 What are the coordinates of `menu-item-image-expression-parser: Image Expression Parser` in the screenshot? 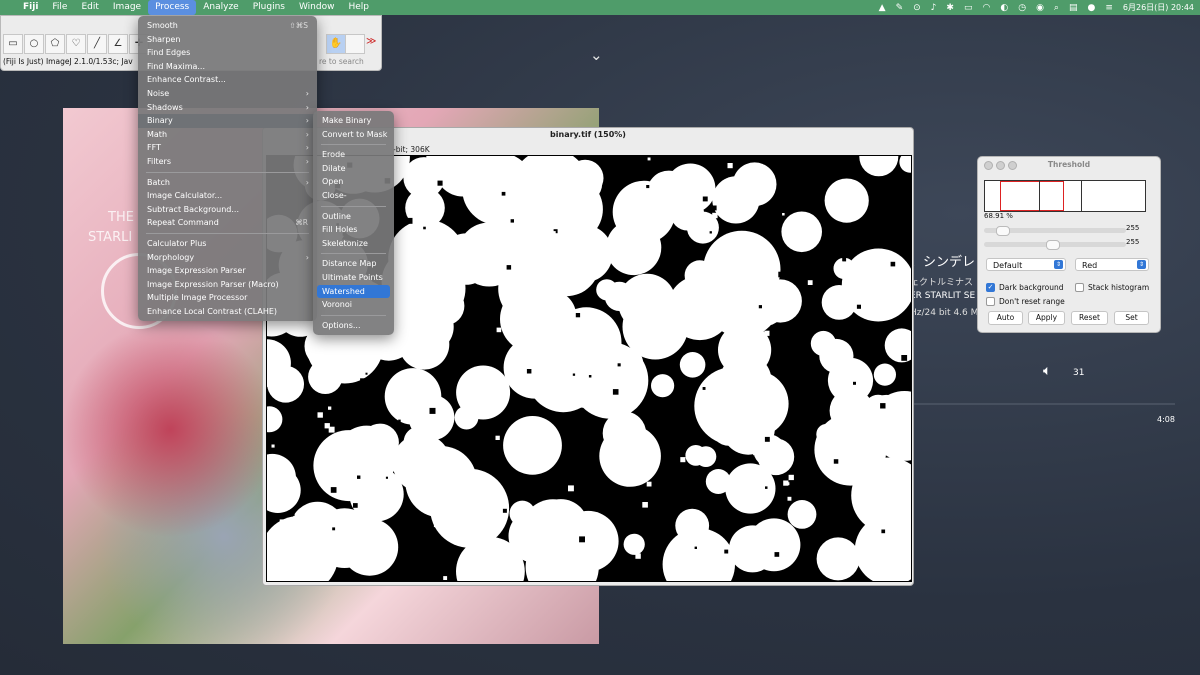 It's located at (227, 271).